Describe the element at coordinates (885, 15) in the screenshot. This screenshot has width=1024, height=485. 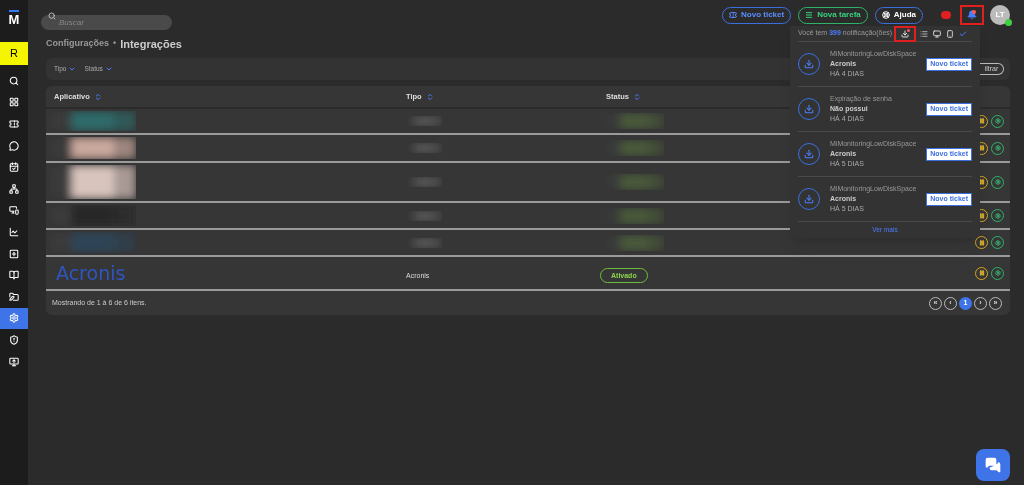
I see `help-icon` at that location.